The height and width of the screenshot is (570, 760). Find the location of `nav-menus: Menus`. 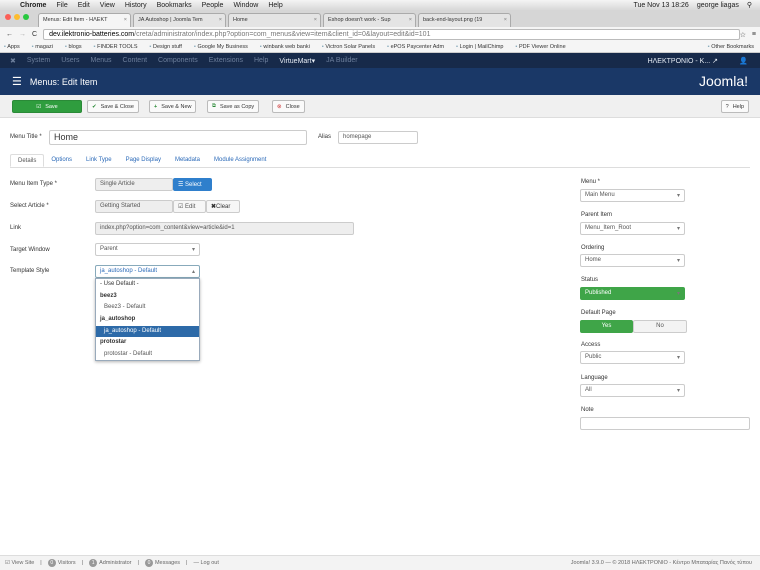

nav-menus: Menus is located at coordinates (101, 60).